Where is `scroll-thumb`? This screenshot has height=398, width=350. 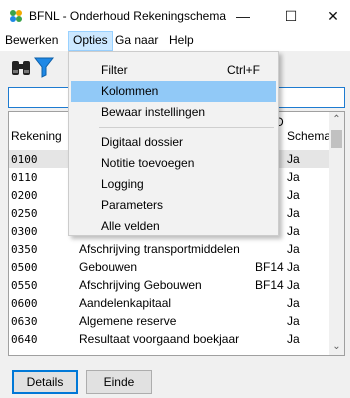
scroll-thumb is located at coordinates (336, 139).